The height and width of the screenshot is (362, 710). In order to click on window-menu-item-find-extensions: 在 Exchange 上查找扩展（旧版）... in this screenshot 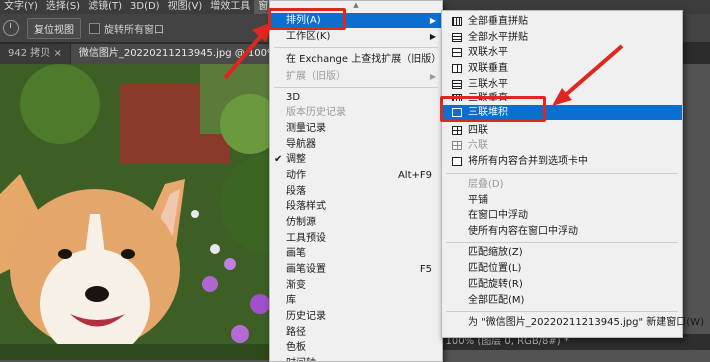, I will do `click(360, 59)`.